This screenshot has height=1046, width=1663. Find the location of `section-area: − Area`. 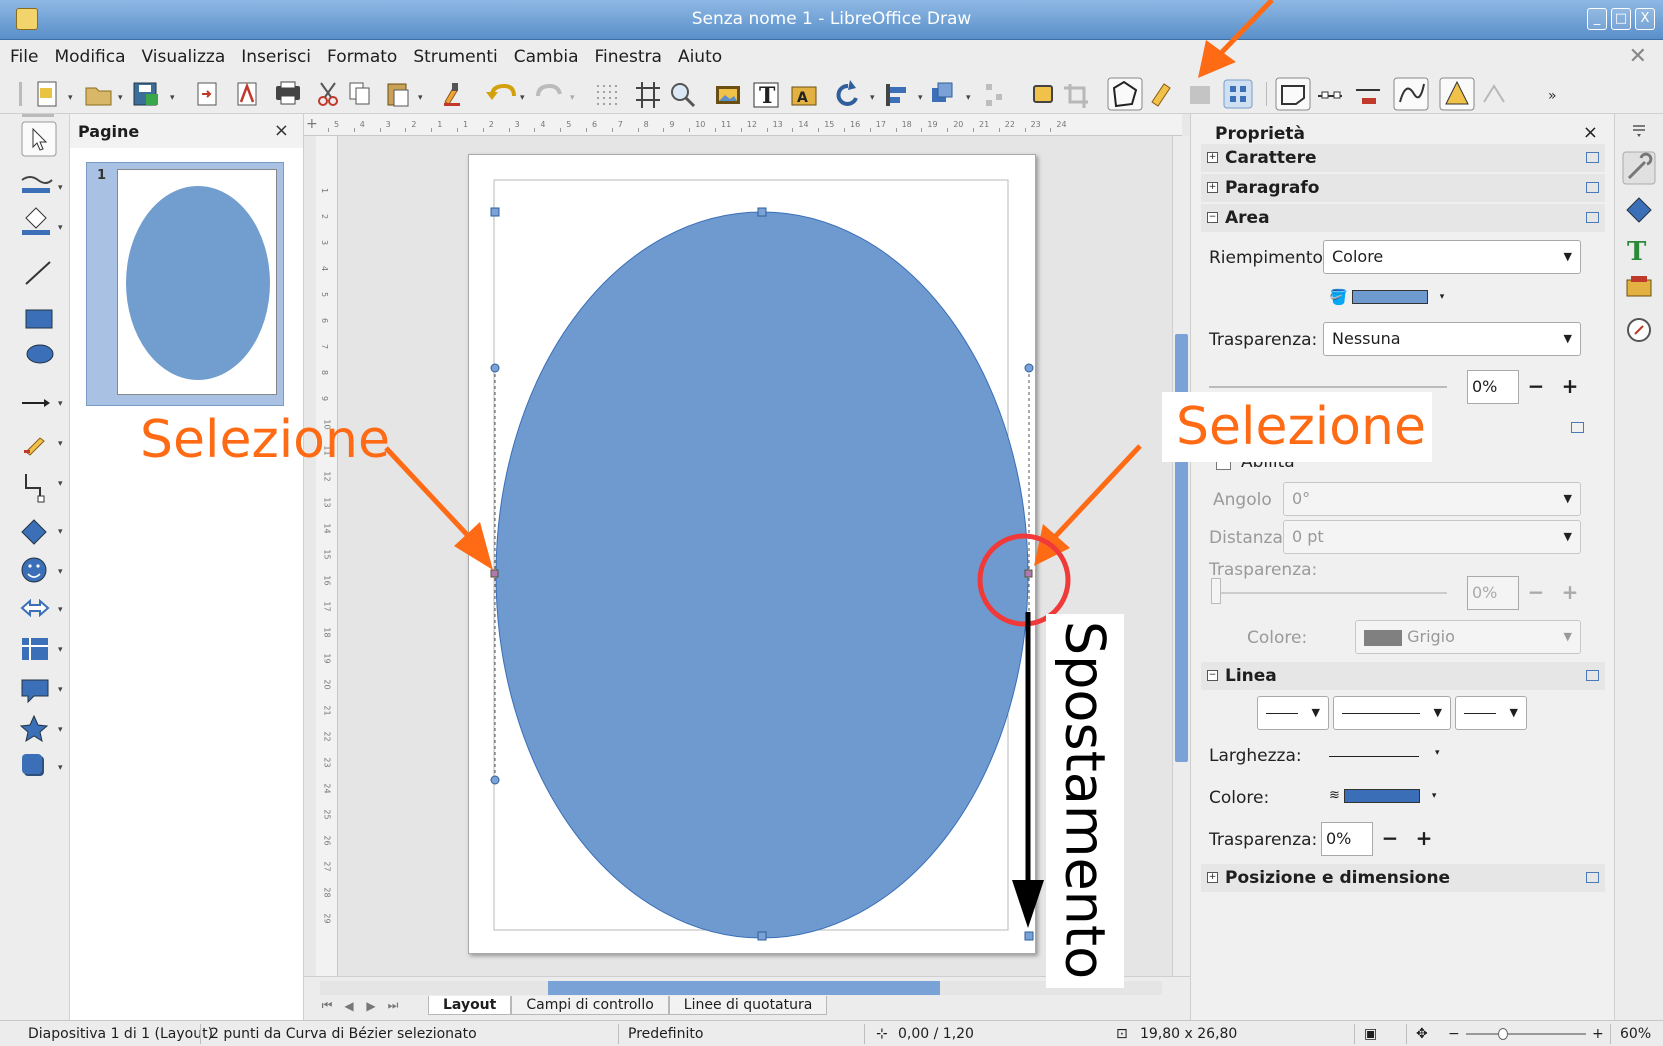

section-area: − Area is located at coordinates (1403, 218).